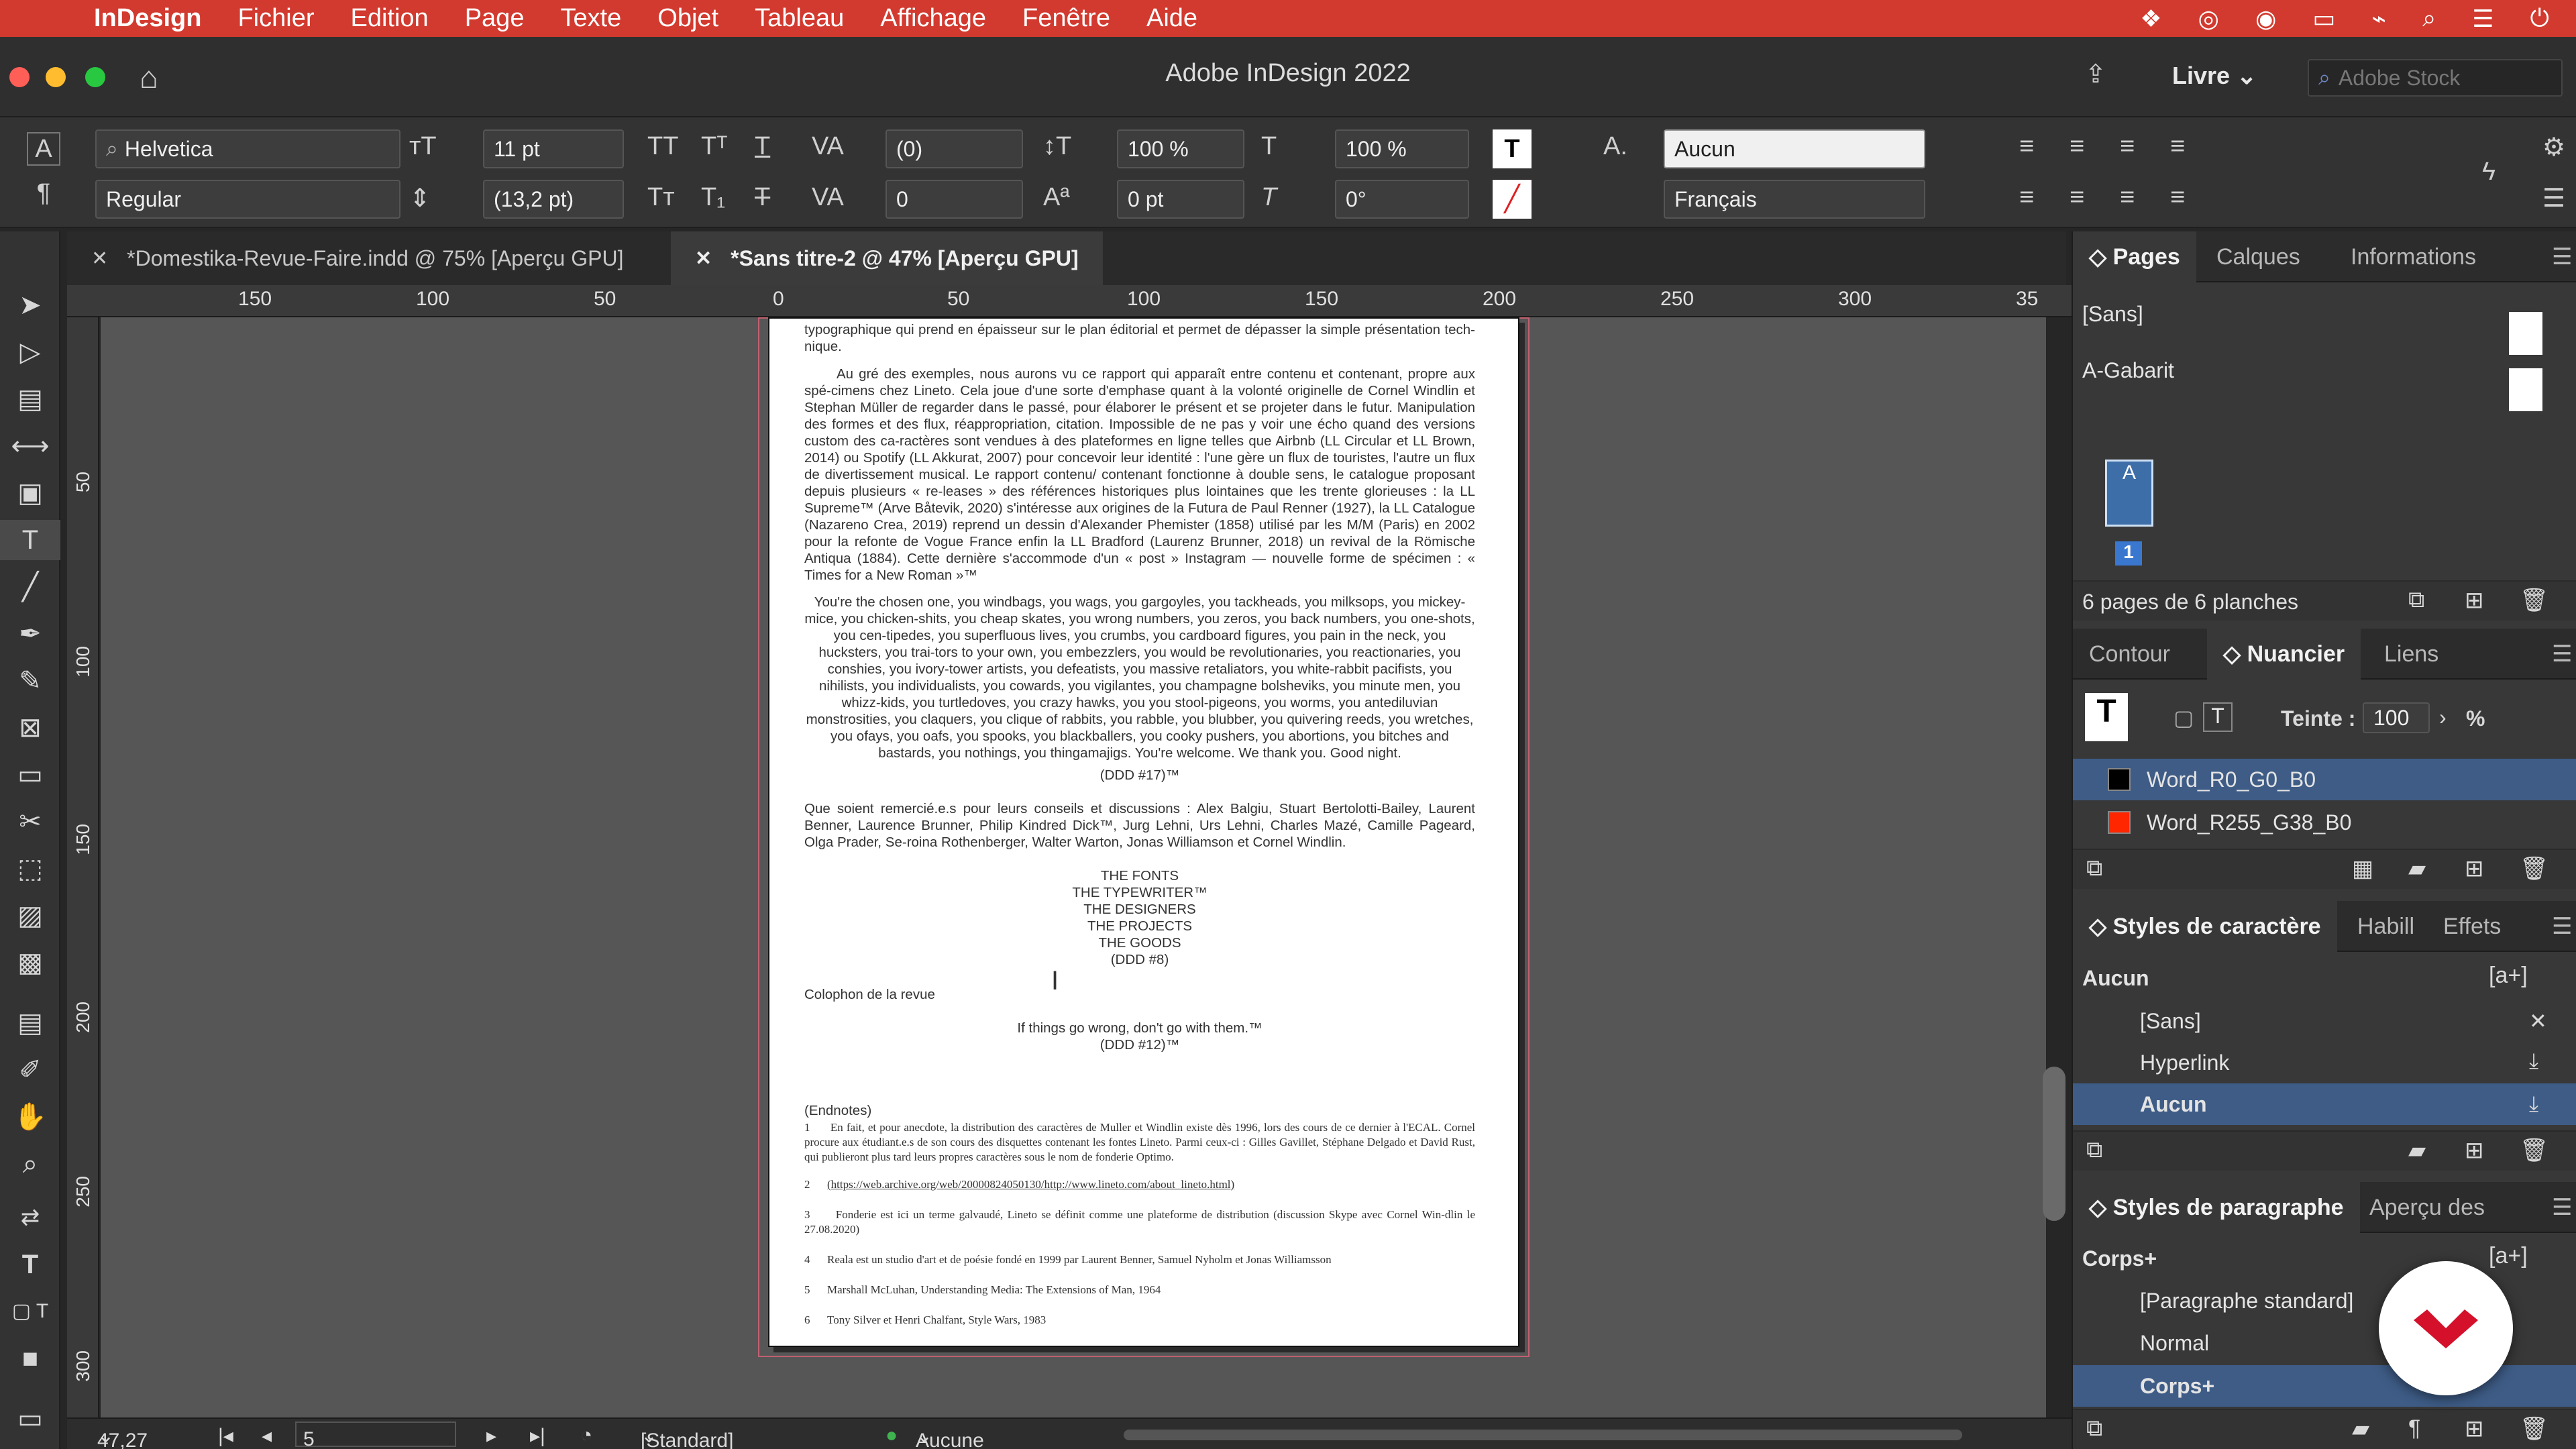 Image resolution: width=2576 pixels, height=1449 pixels. Describe the element at coordinates (1794, 199) in the screenshot. I see `language-field: Français` at that location.